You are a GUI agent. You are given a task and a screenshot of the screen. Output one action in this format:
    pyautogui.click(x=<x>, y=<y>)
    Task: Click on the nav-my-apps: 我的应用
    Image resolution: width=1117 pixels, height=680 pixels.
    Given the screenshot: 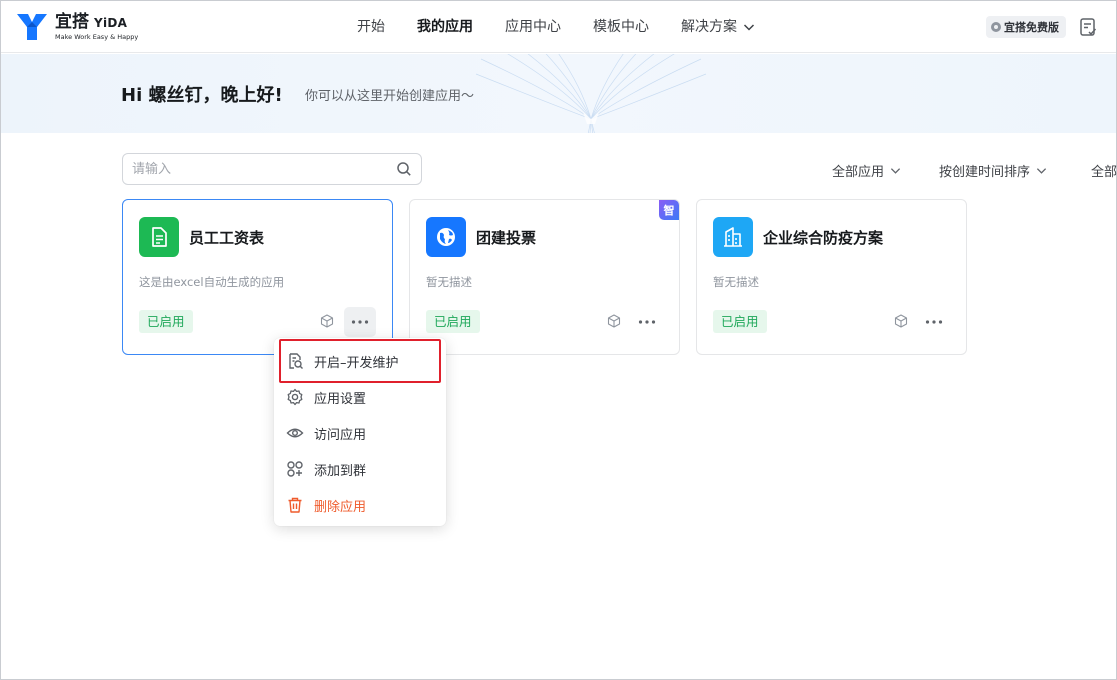 What is the action you would take?
    pyautogui.click(x=445, y=27)
    